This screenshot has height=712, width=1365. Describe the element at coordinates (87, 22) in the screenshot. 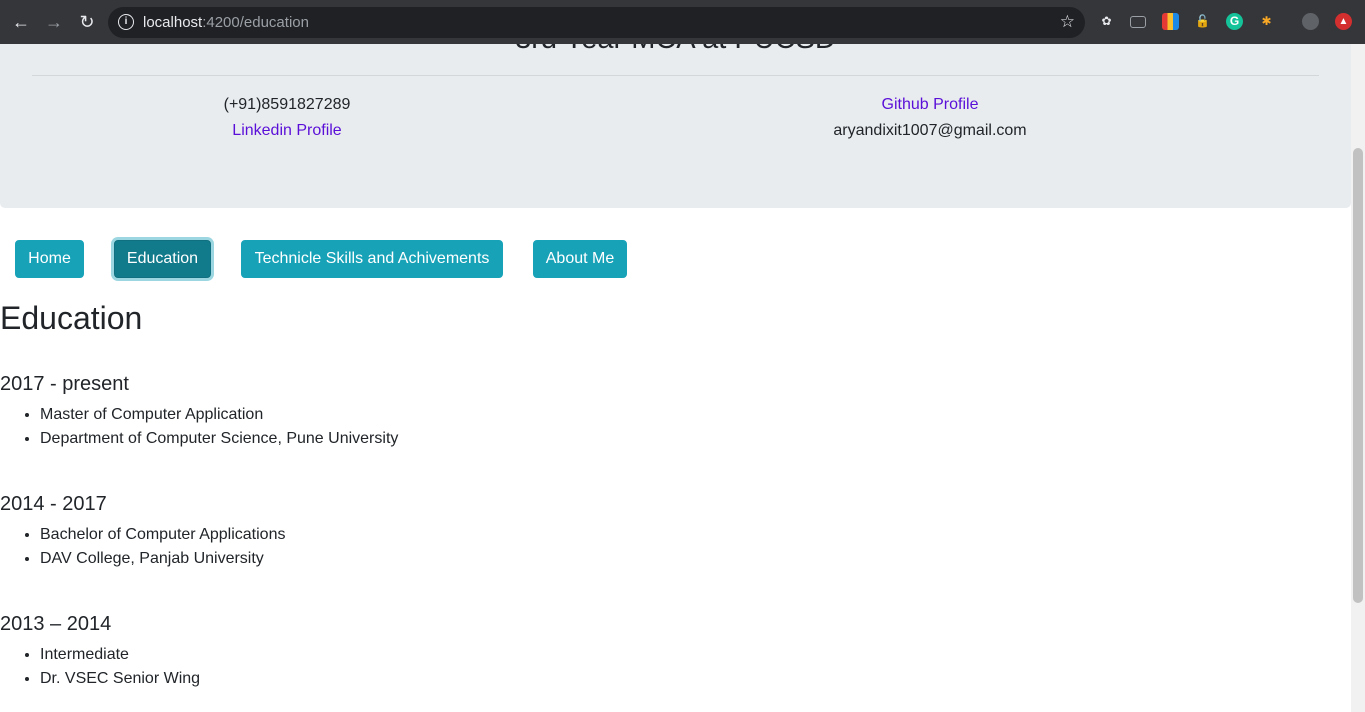

I see `reload-icon: ↻` at that location.